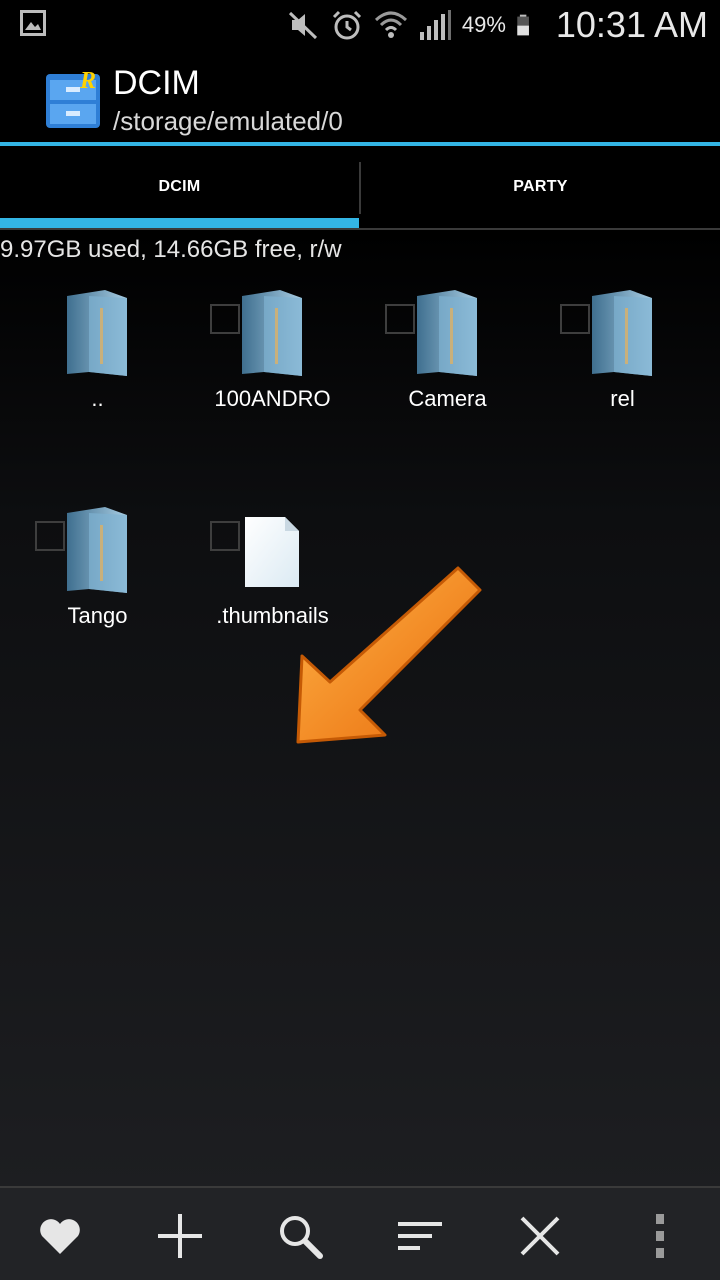 The image size is (720, 1280). I want to click on list-item-parent-folder: .., so click(97, 363).